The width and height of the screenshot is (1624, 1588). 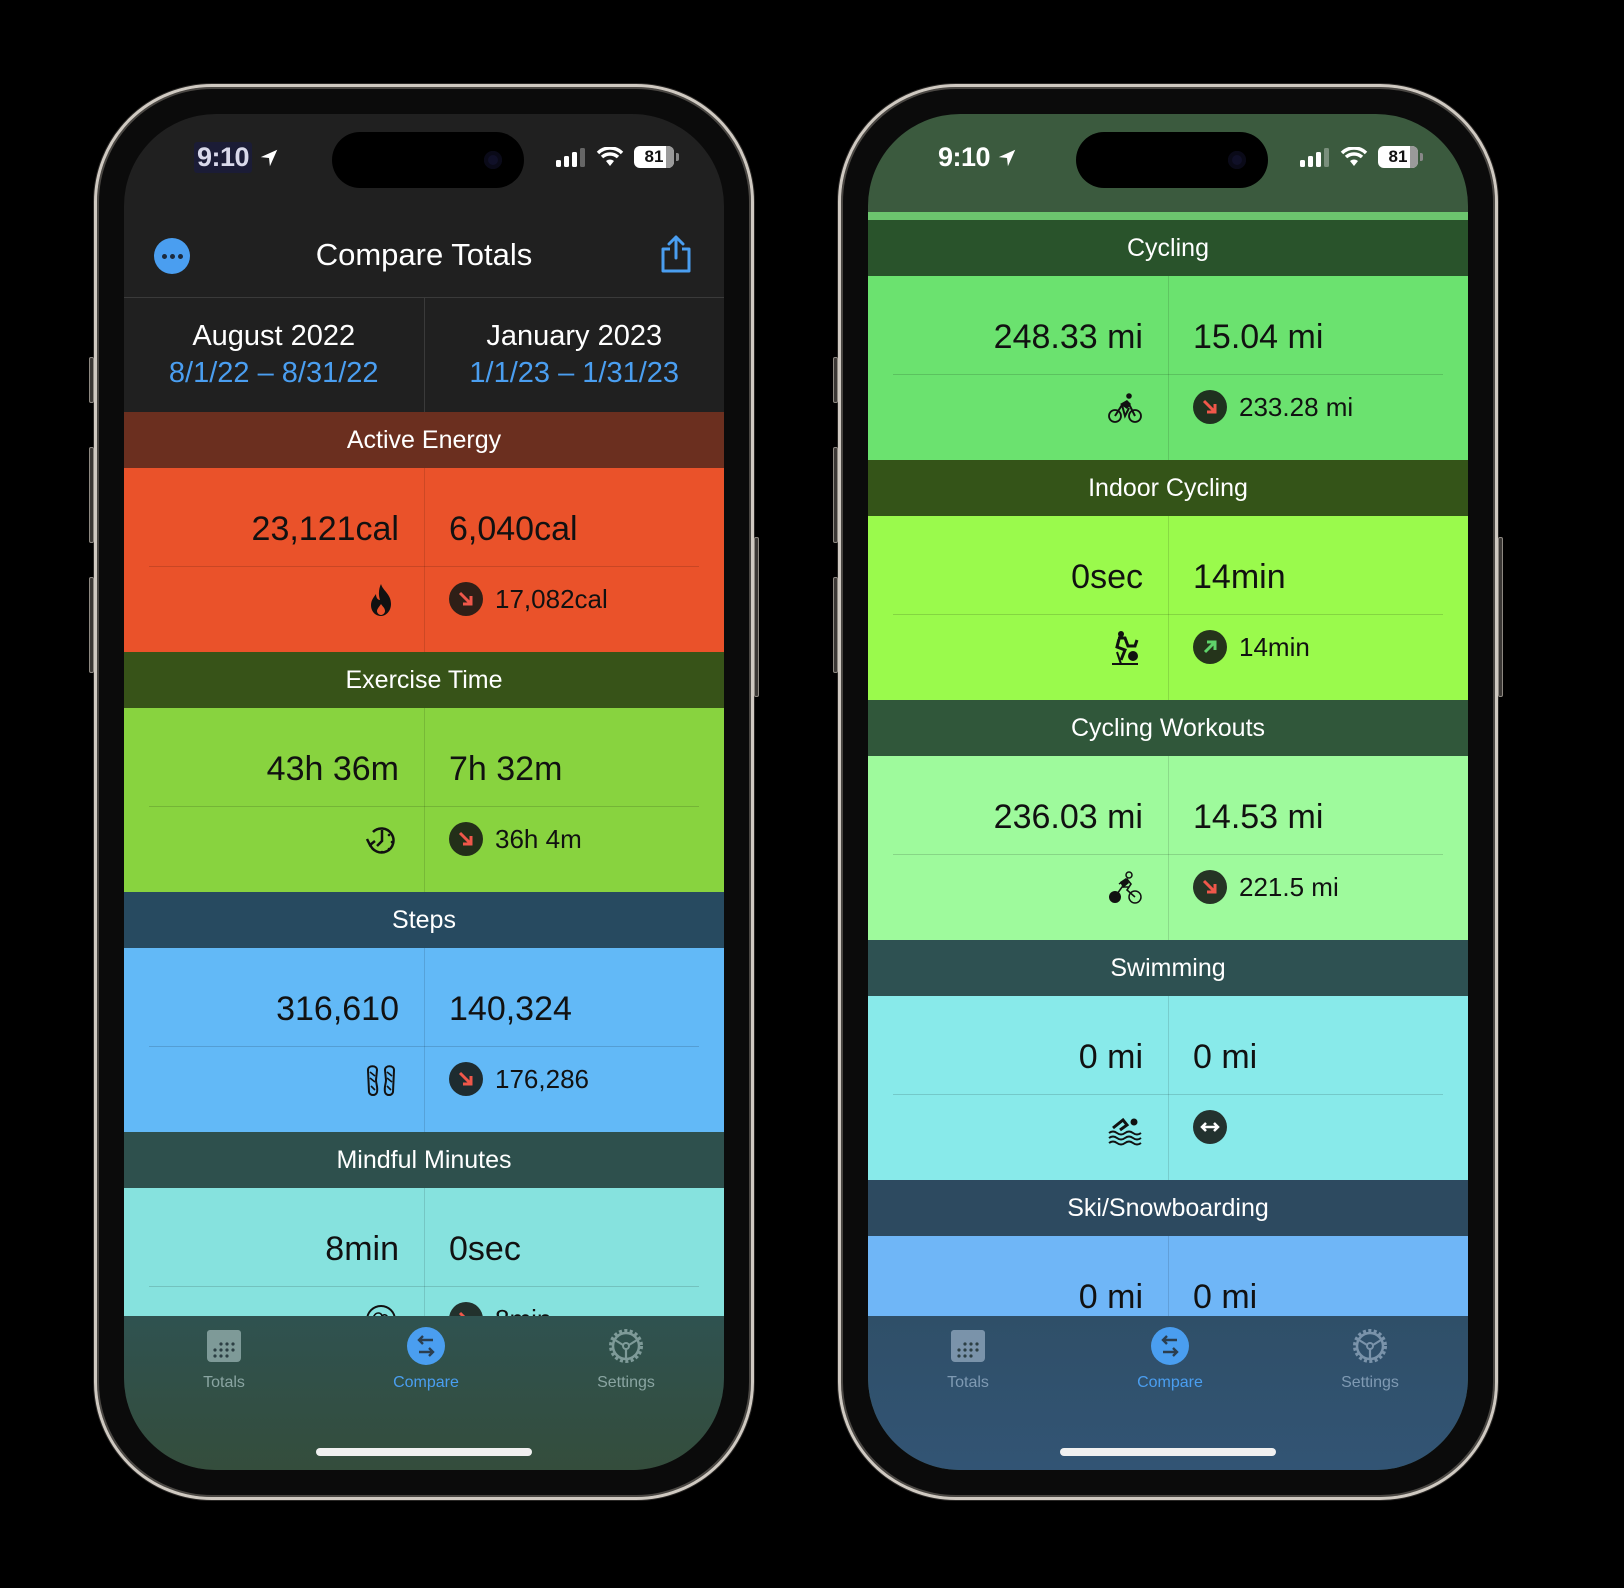 What do you see at coordinates (1107, 577) in the screenshot?
I see `period-a-value: 0sec` at bounding box center [1107, 577].